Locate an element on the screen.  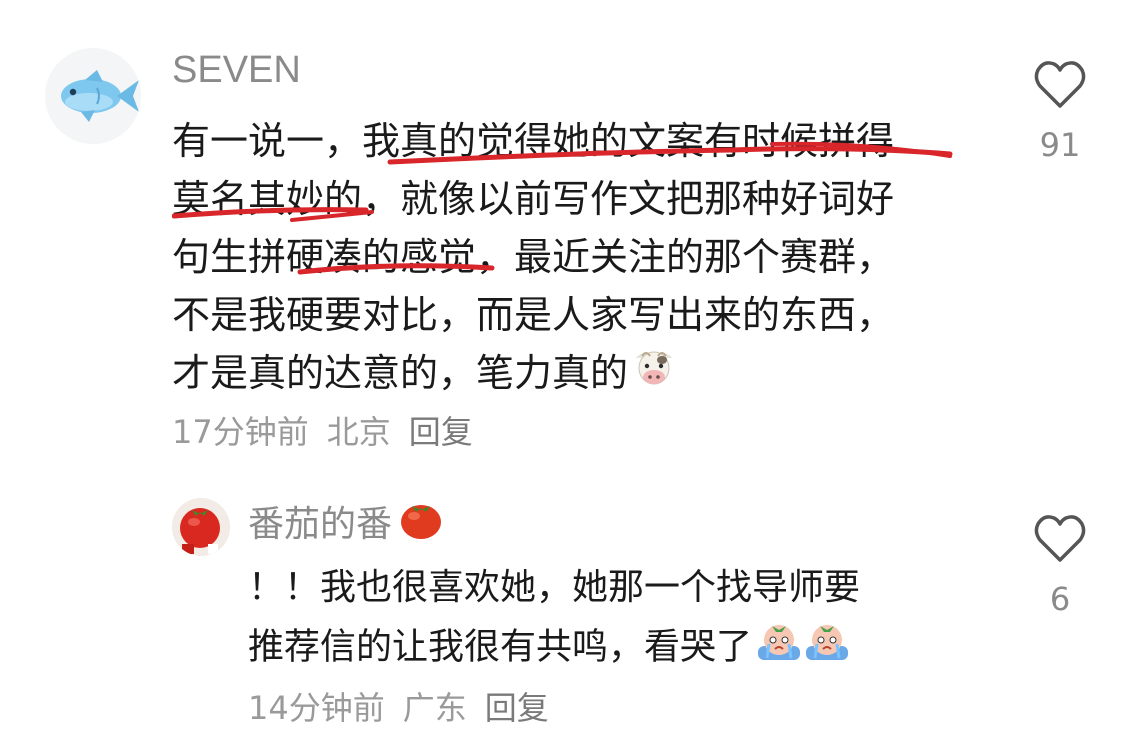
comment-location: 北京 is located at coordinates (358, 432).